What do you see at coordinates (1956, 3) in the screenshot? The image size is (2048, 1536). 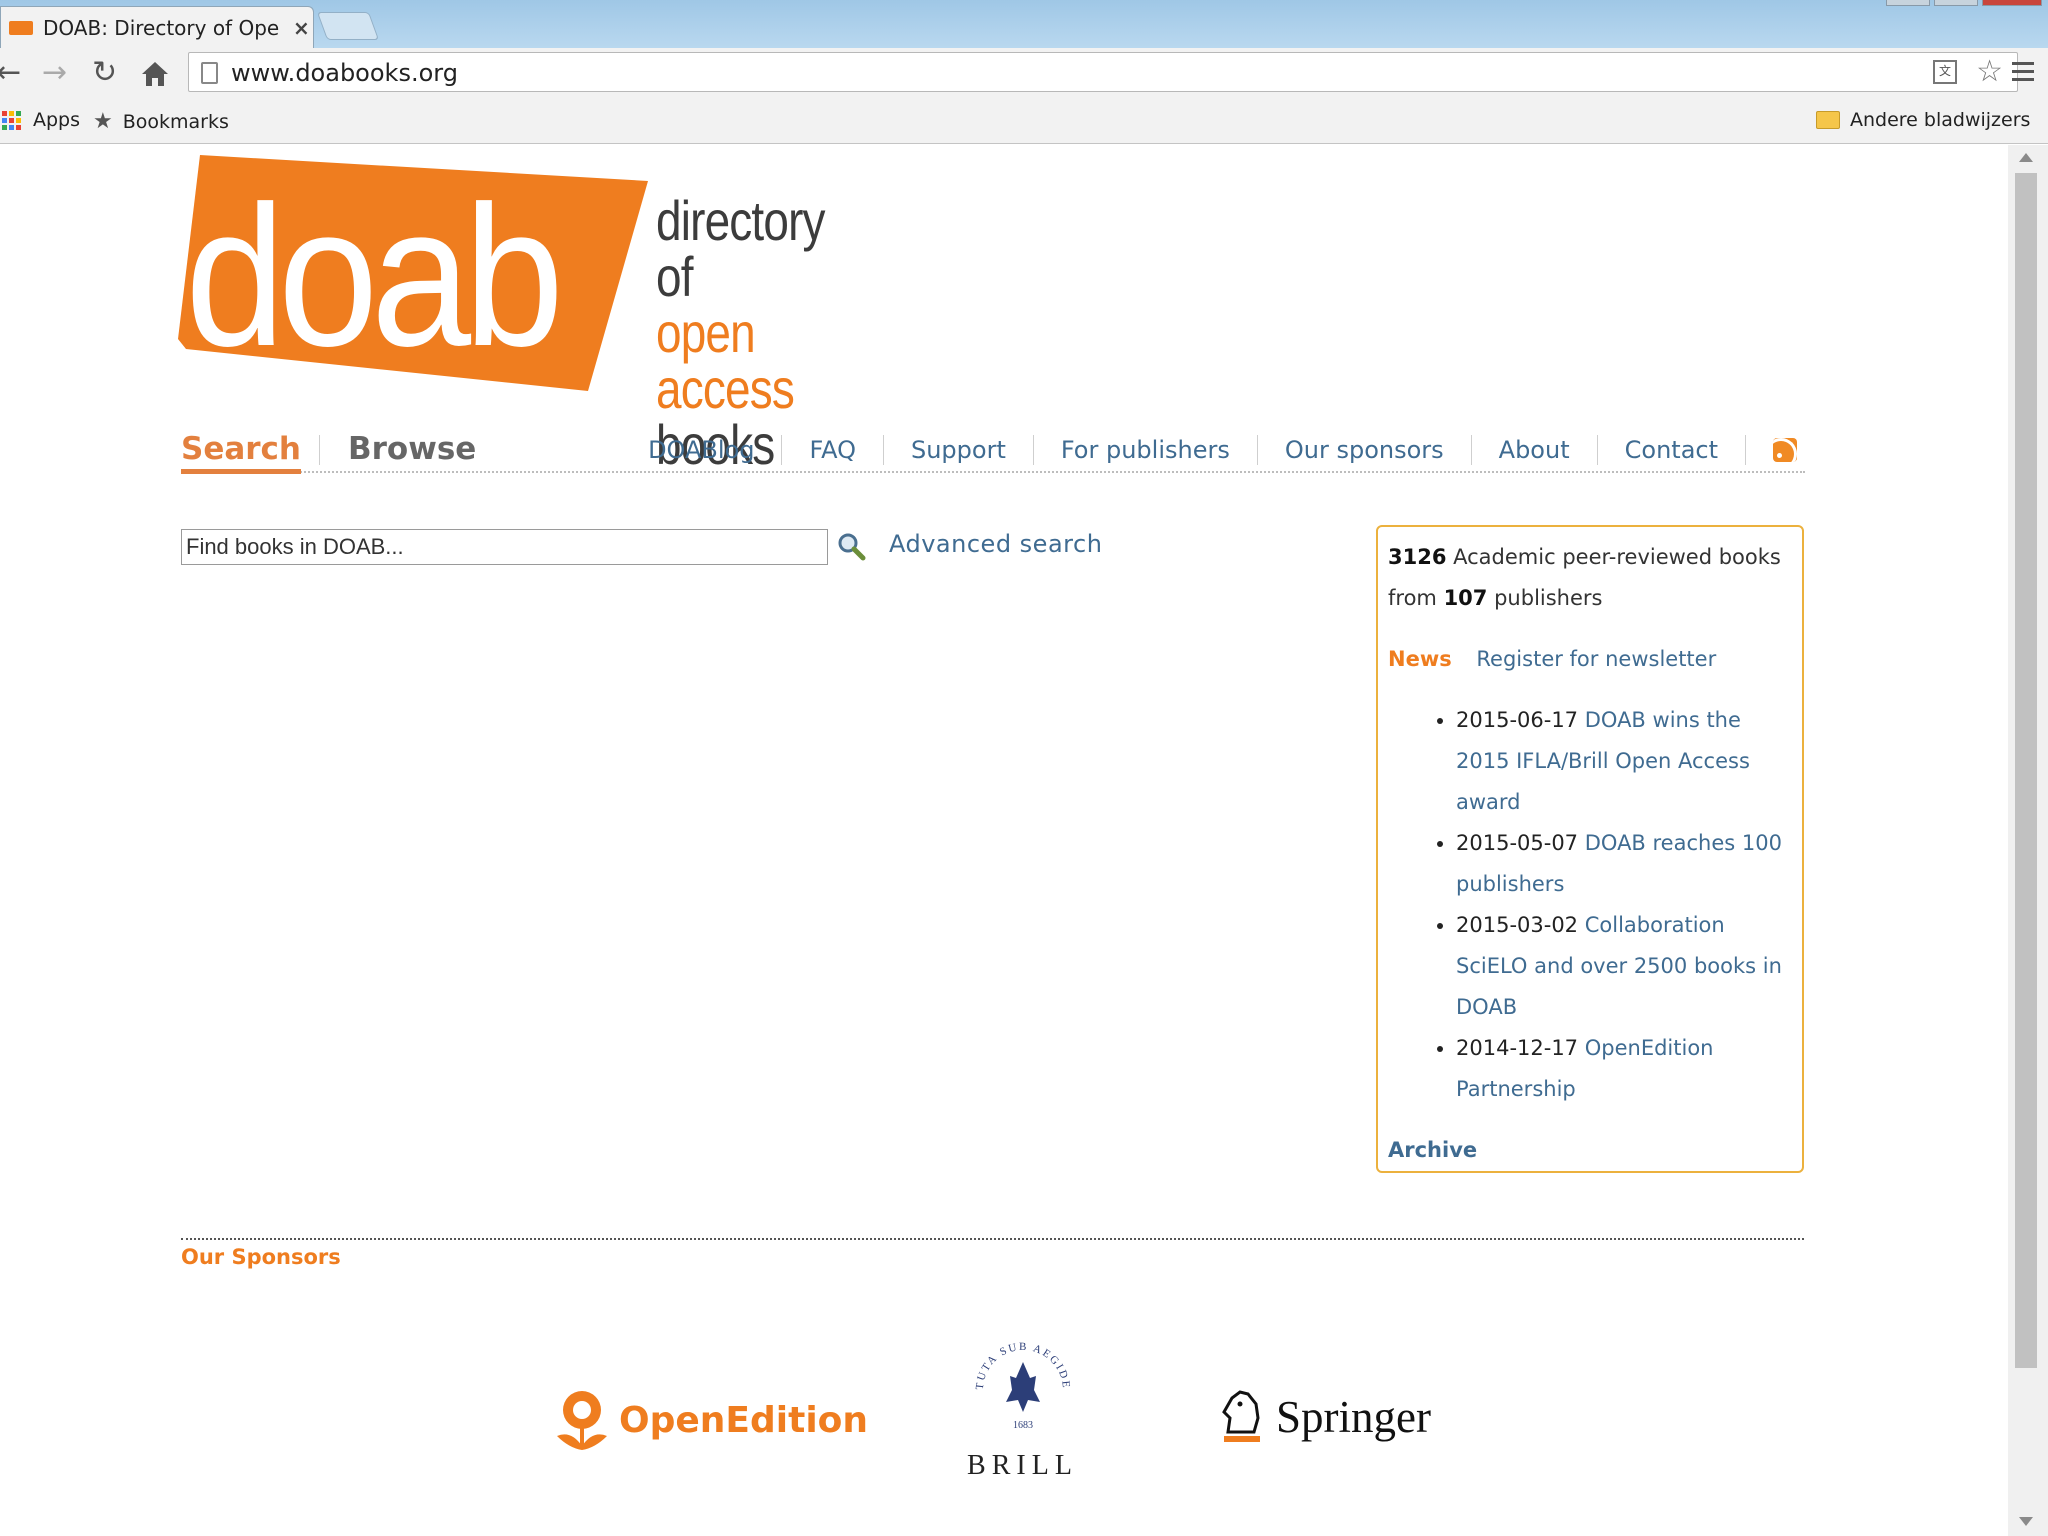 I see `maximize-button` at bounding box center [1956, 3].